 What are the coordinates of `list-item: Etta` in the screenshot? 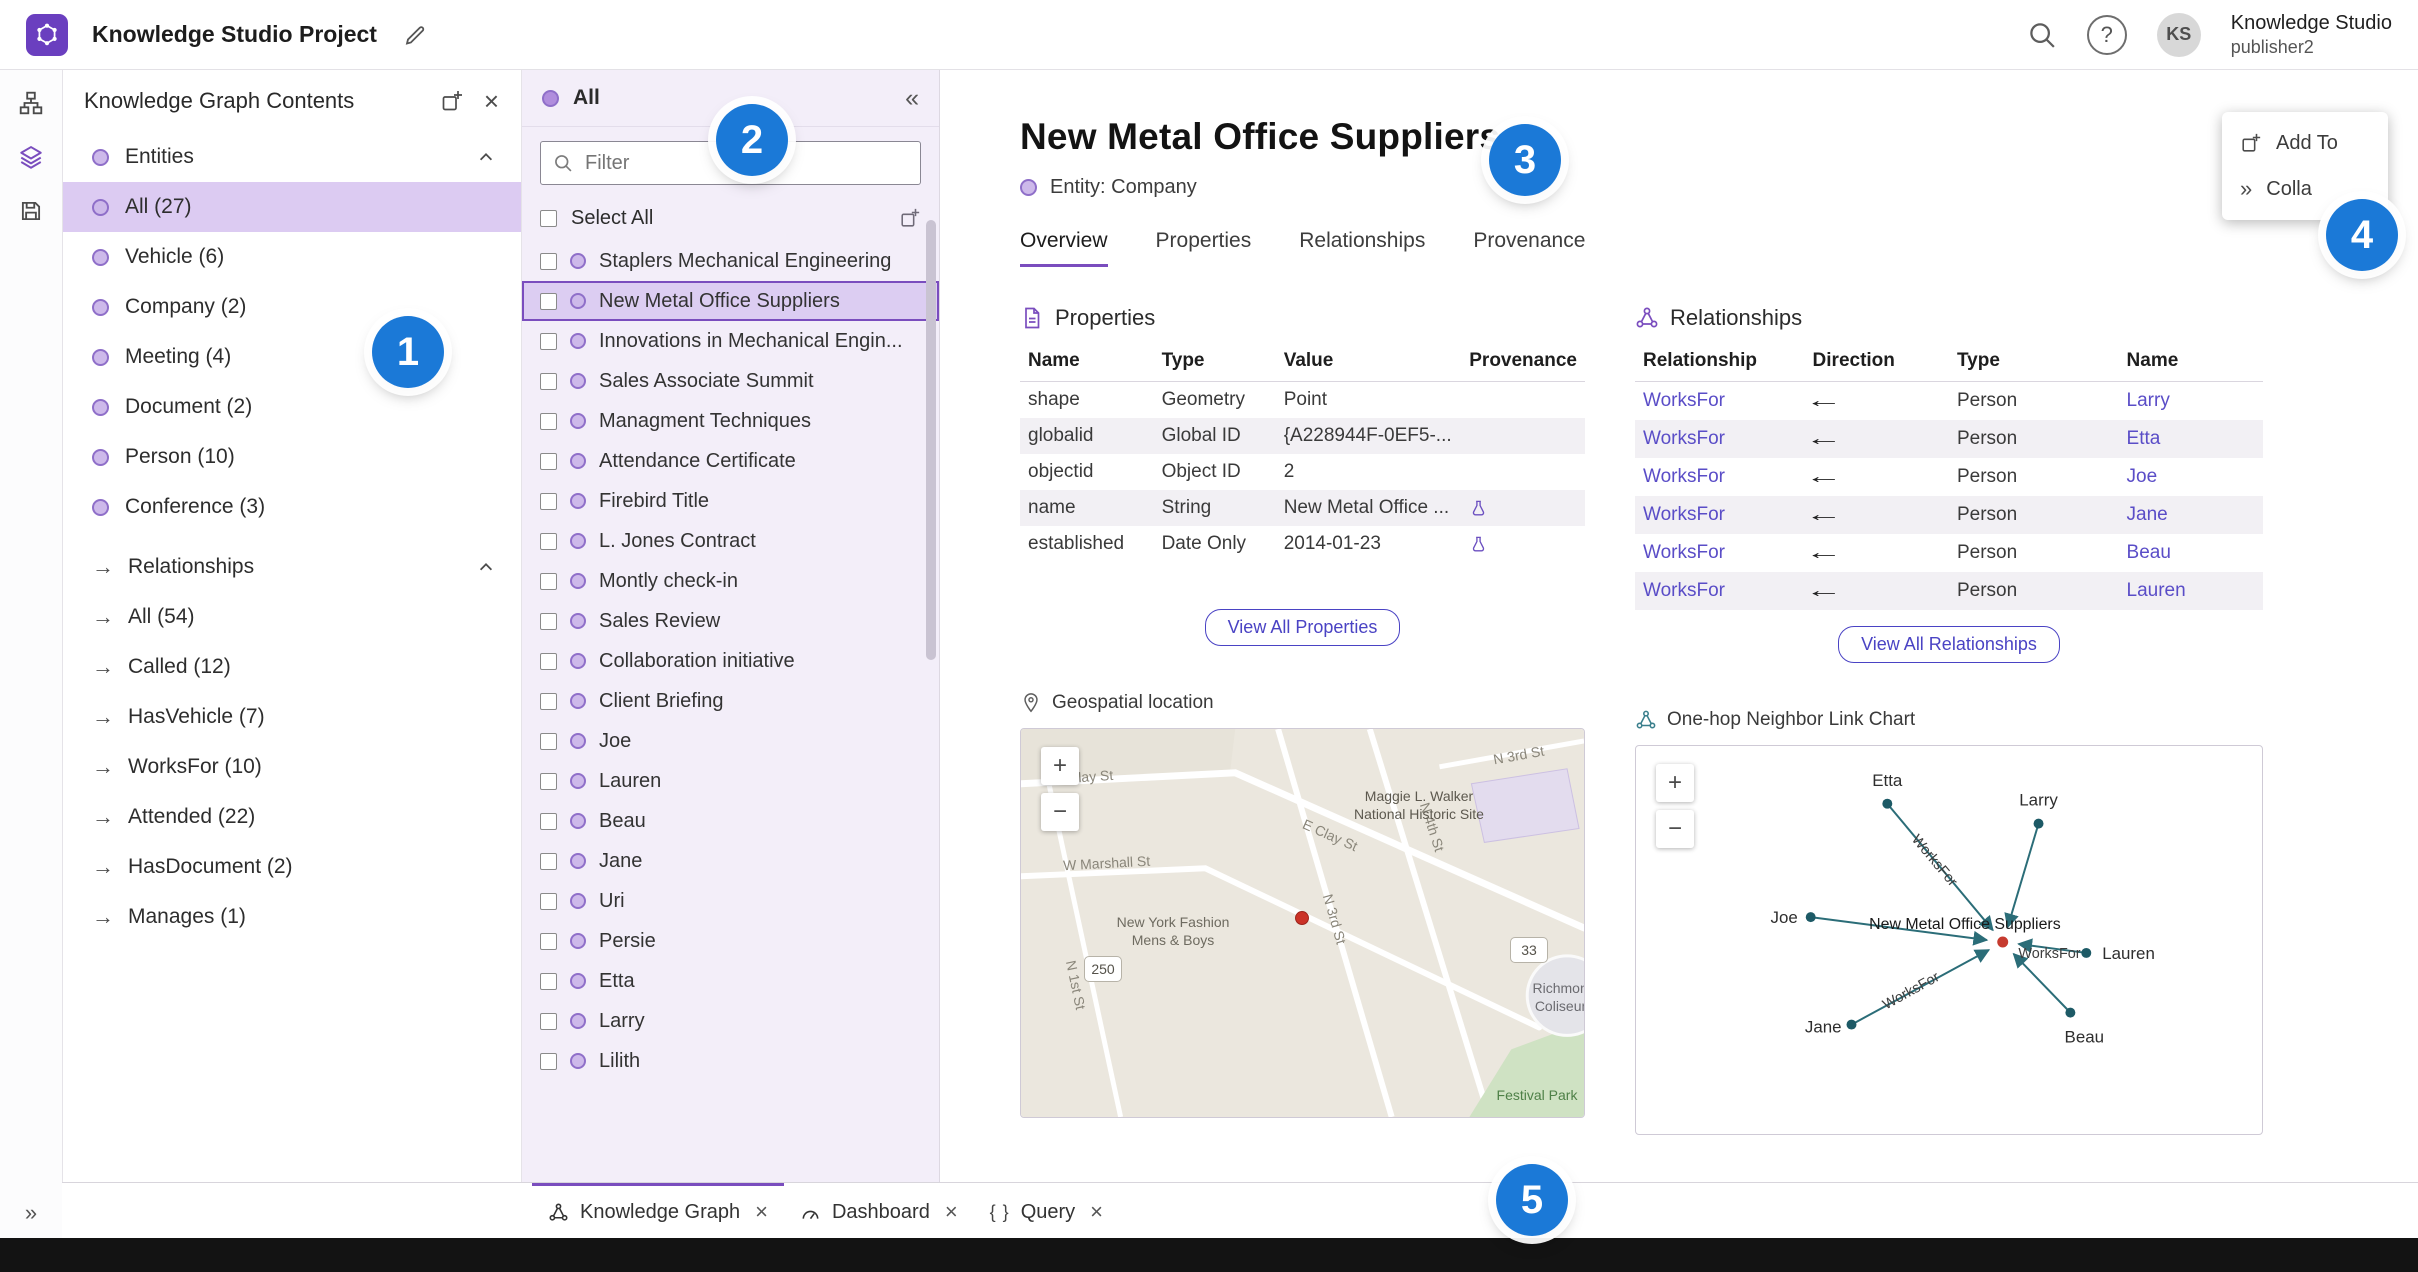 It's located at (730, 981).